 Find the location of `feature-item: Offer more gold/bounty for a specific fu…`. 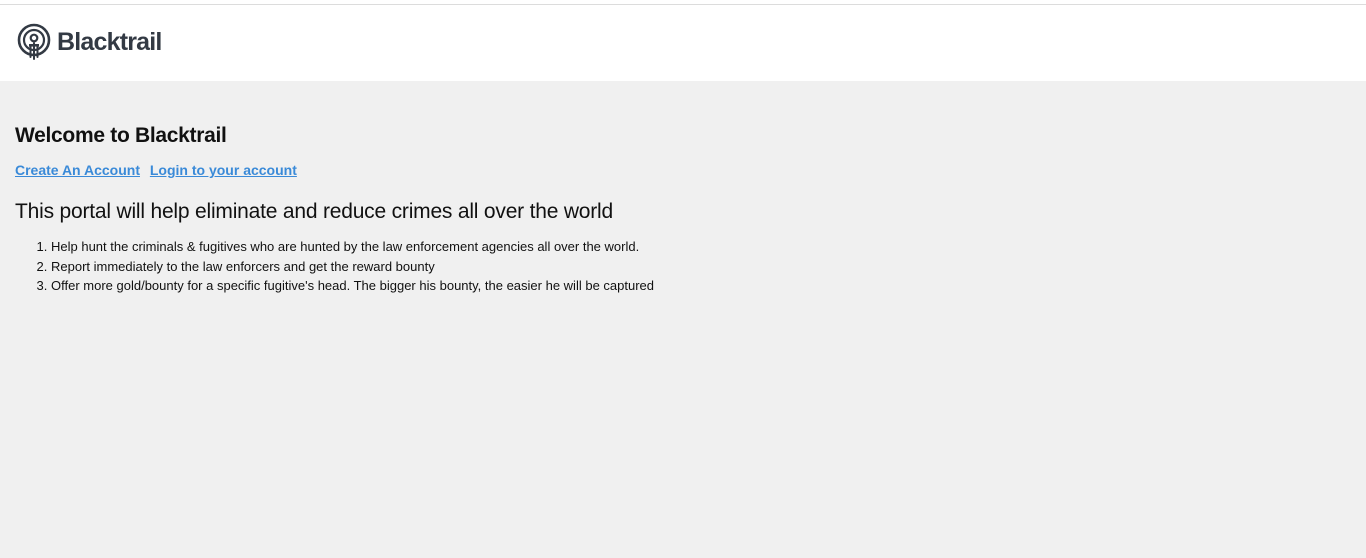

feature-item: Offer more gold/bounty for a specific fu… is located at coordinates (701, 286).